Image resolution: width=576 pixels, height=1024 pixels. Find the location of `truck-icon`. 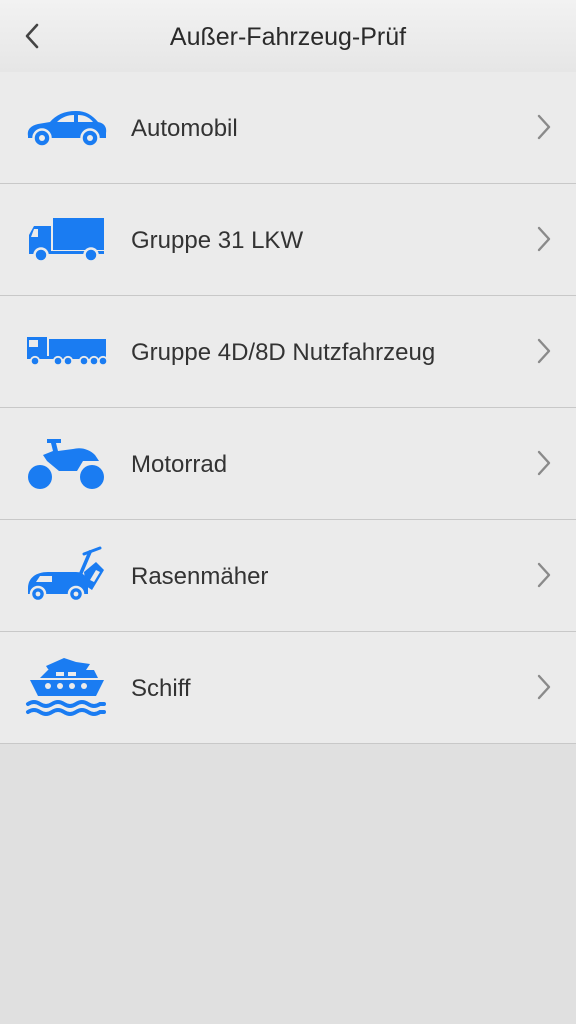

truck-icon is located at coordinates (66, 239).